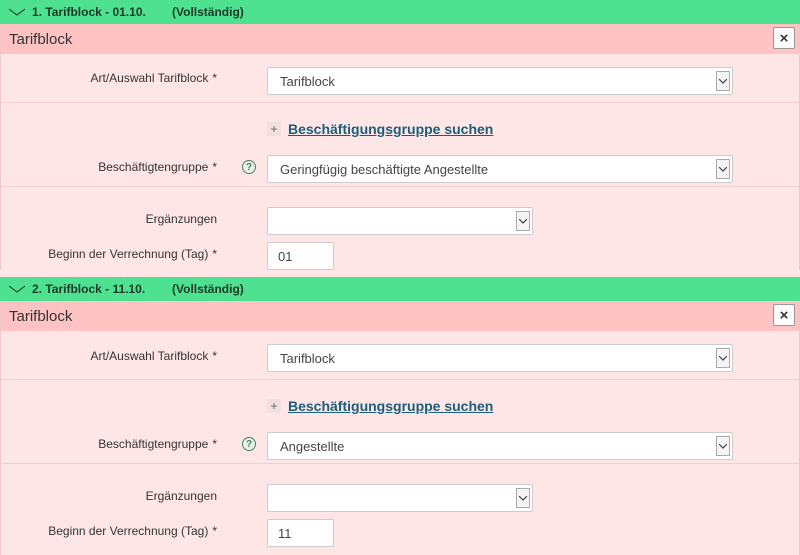 The width and height of the screenshot is (800, 555). Describe the element at coordinates (500, 446) in the screenshot. I see `gruppe-select: Angestellte` at that location.